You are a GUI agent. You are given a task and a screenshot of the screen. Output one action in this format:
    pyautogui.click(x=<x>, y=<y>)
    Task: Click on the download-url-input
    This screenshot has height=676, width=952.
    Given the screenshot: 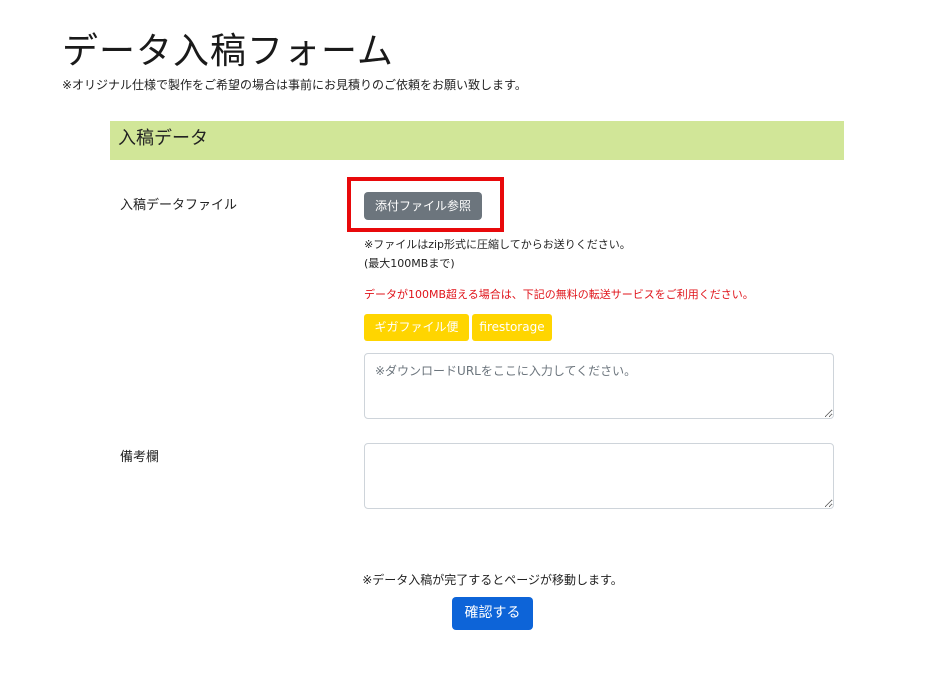 What is the action you would take?
    pyautogui.click(x=599, y=386)
    